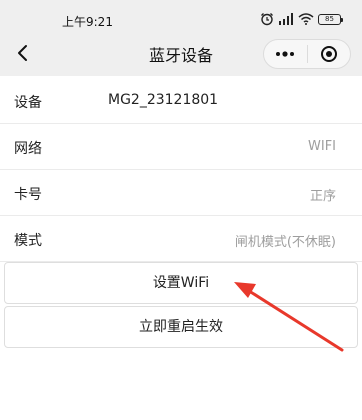  What do you see at coordinates (181, 327) in the screenshot?
I see `restart-button: 立即重启生效` at bounding box center [181, 327].